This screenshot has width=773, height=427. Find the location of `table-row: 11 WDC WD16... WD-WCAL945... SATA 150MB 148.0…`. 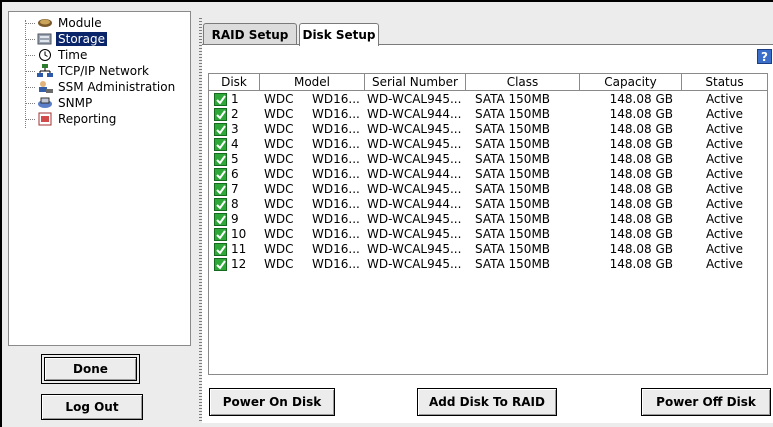

table-row: 11 WDC WD16... WD-WCAL945... SATA 150MB 148.0… is located at coordinates (488, 249).